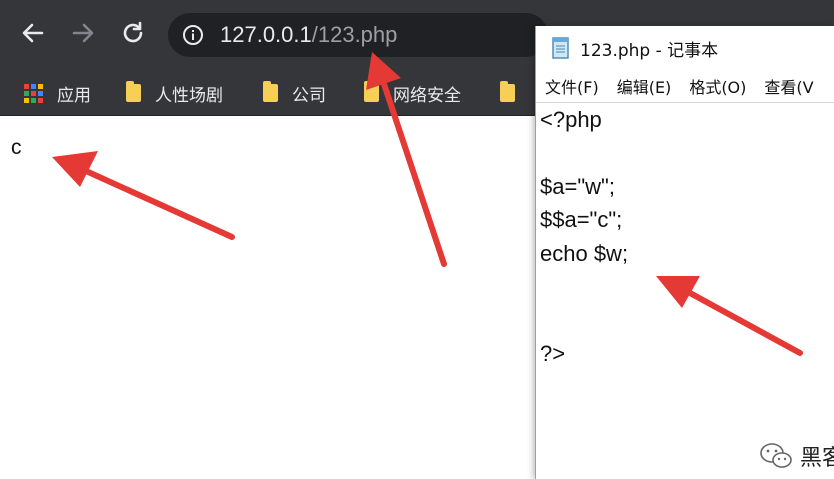 The height and width of the screenshot is (479, 834). What do you see at coordinates (266, 34) in the screenshot?
I see `url-host: 127.0.0.1` at bounding box center [266, 34].